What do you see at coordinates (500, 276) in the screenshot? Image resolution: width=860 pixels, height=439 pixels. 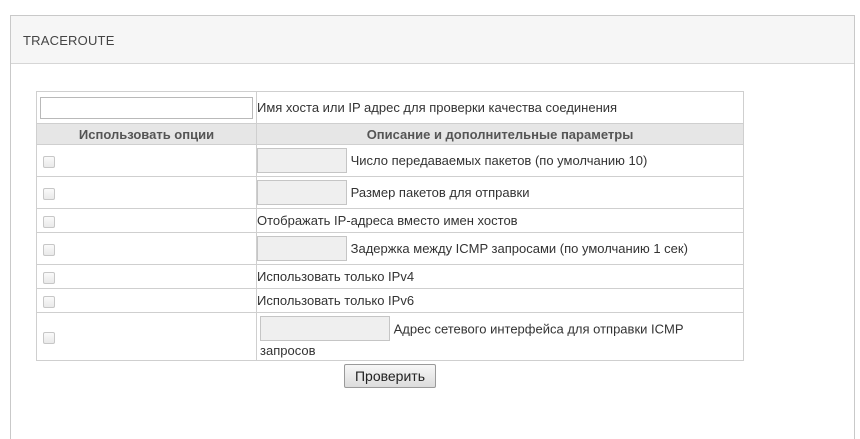 I see `ipv4-only-label: Использовать только IPv4` at bounding box center [500, 276].